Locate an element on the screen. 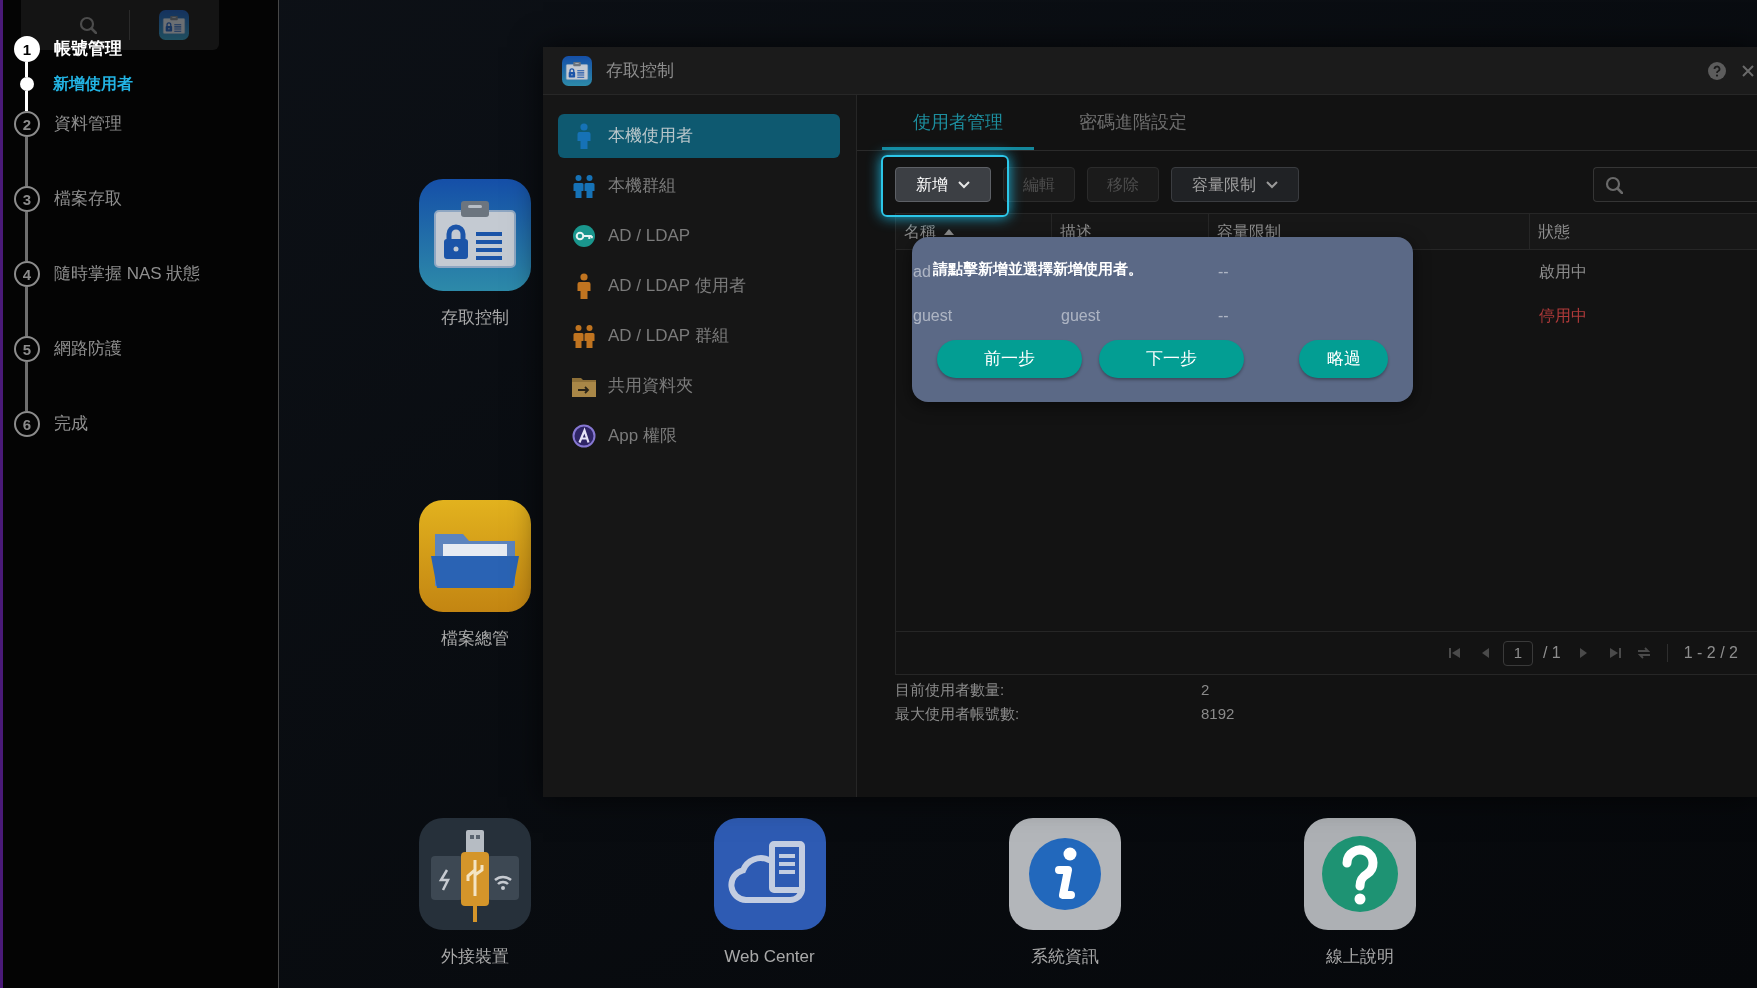 The height and width of the screenshot is (988, 1757). app-label: Web Center is located at coordinates (769, 957).